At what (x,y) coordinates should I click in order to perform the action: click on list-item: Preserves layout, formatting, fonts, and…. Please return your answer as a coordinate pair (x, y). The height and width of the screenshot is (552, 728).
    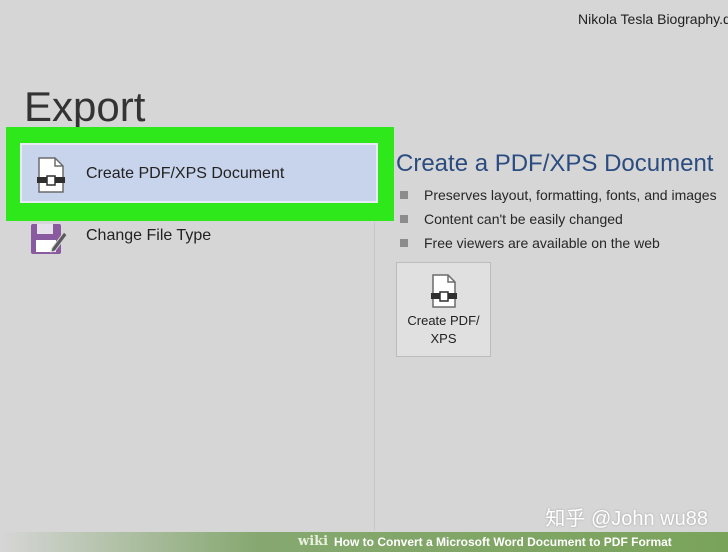
    Looking at the image, I should click on (558, 196).